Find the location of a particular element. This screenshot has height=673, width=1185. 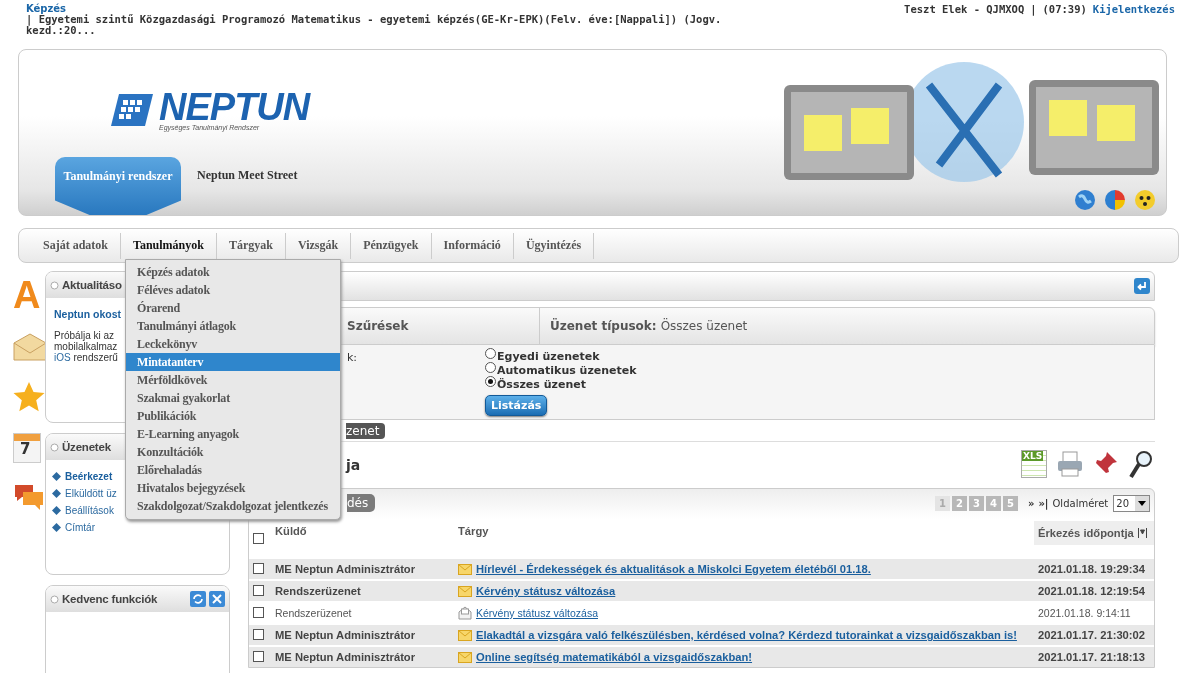

dropdown-item: Képzés adatok is located at coordinates (233, 272).